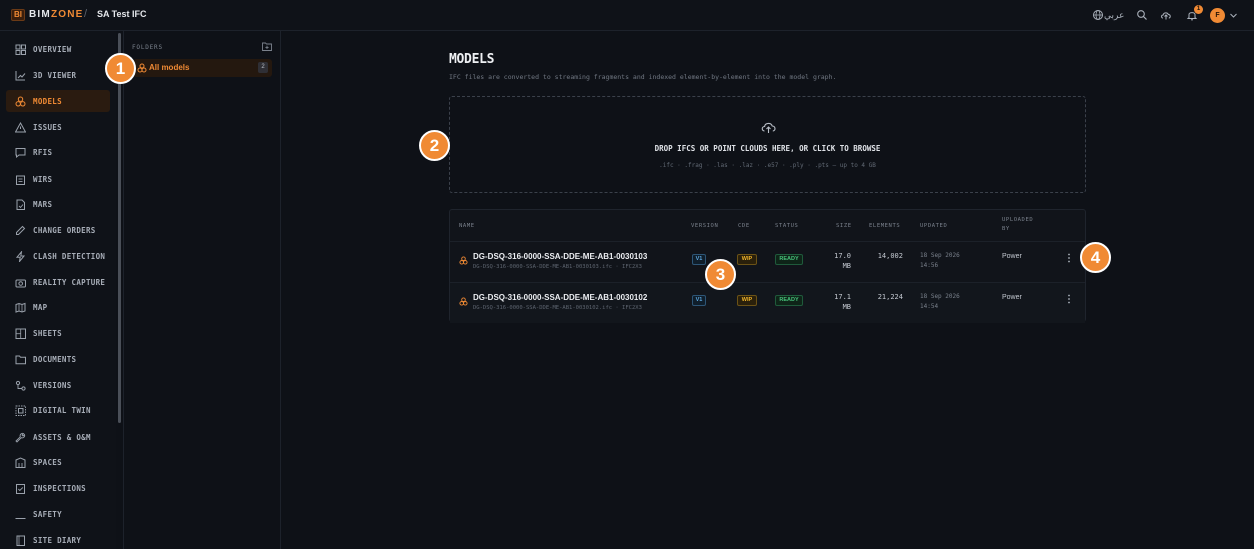 This screenshot has width=1254, height=549. What do you see at coordinates (147, 47) in the screenshot?
I see `folders-title: FOLDERS` at bounding box center [147, 47].